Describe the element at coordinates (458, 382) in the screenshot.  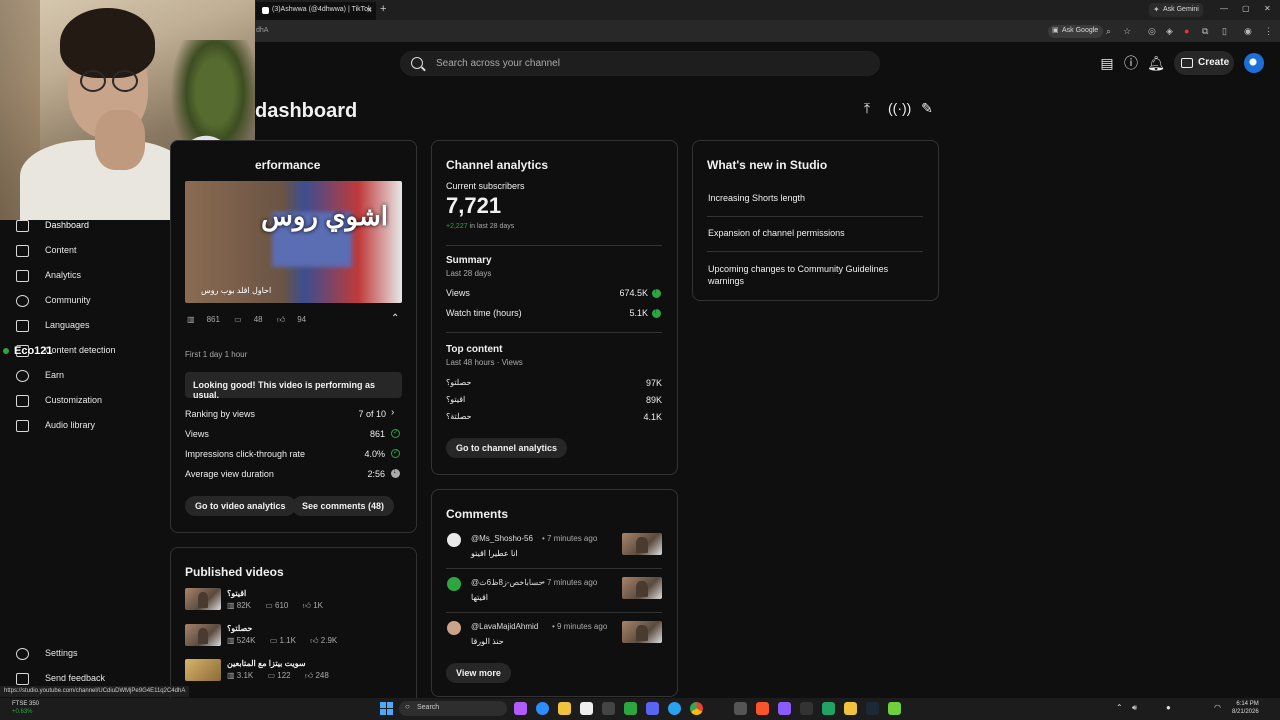
I see `top-content-item-title: حصلتو؟` at that location.